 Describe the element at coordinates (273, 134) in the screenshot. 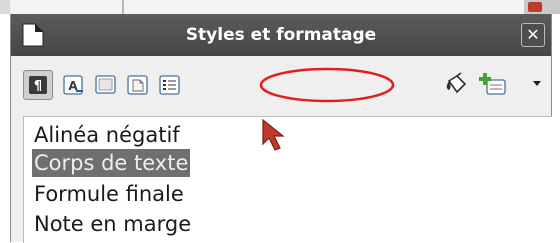

I see `mouse-pointer-icon` at that location.